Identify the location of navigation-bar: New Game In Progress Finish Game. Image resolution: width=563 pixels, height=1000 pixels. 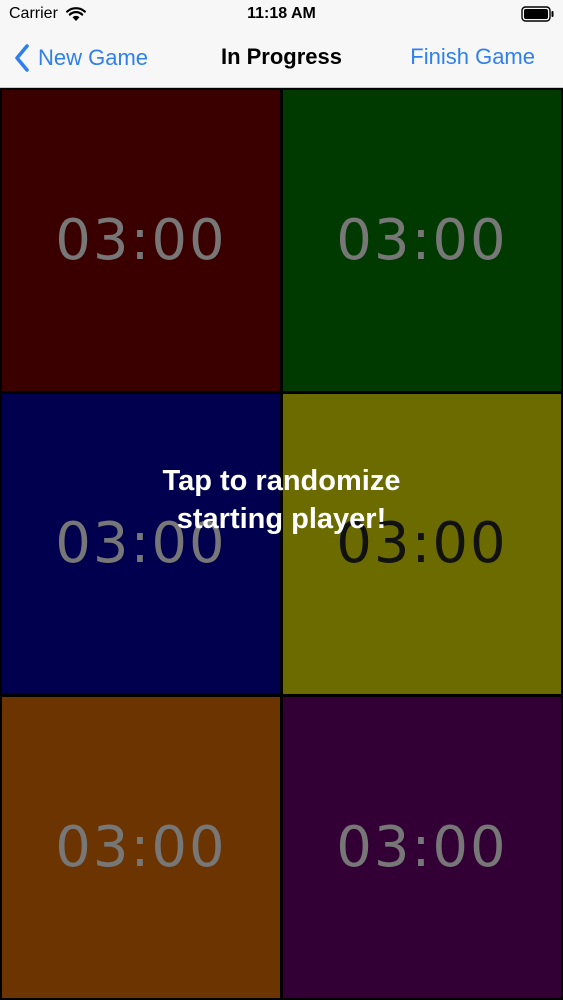
(281, 58).